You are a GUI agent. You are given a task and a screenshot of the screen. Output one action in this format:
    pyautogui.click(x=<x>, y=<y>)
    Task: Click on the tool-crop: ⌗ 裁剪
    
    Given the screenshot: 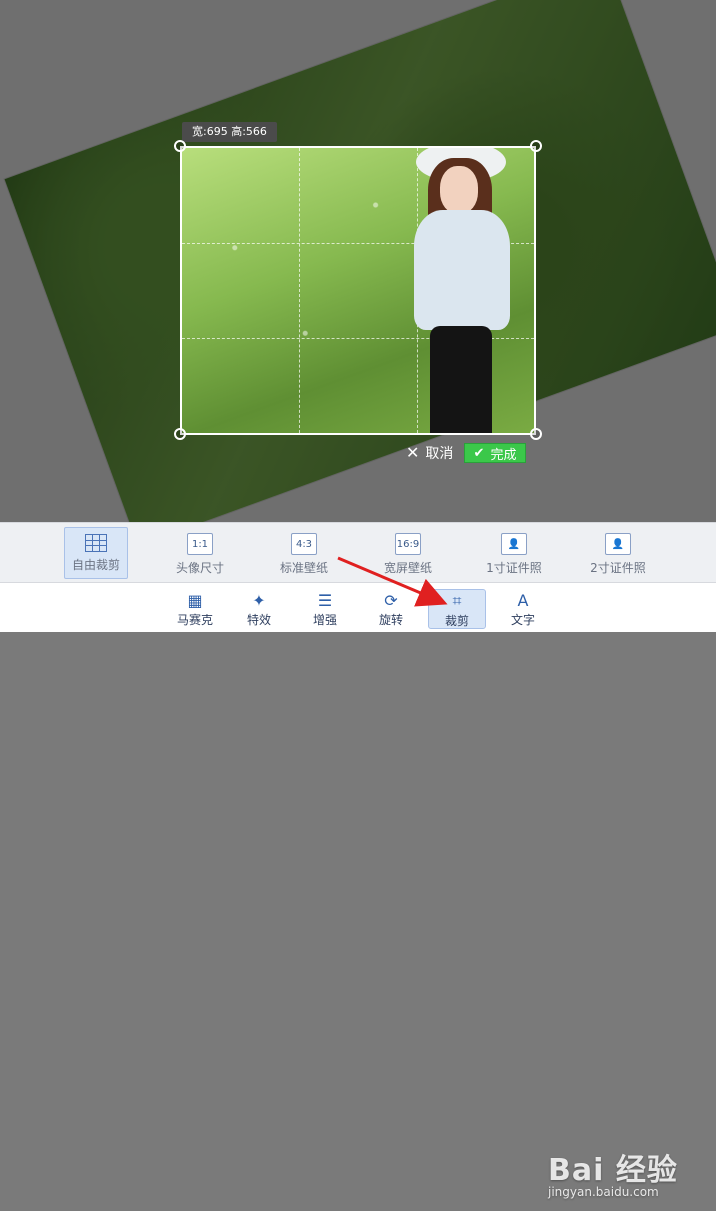 What is the action you would take?
    pyautogui.click(x=457, y=609)
    